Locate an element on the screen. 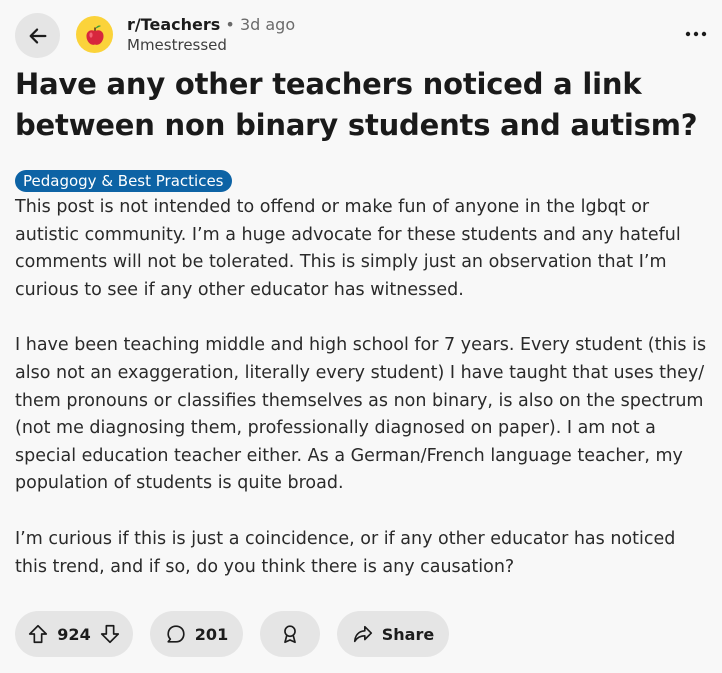 Image resolution: width=722 pixels, height=673 pixels. comments-button: 201 is located at coordinates (196, 634).